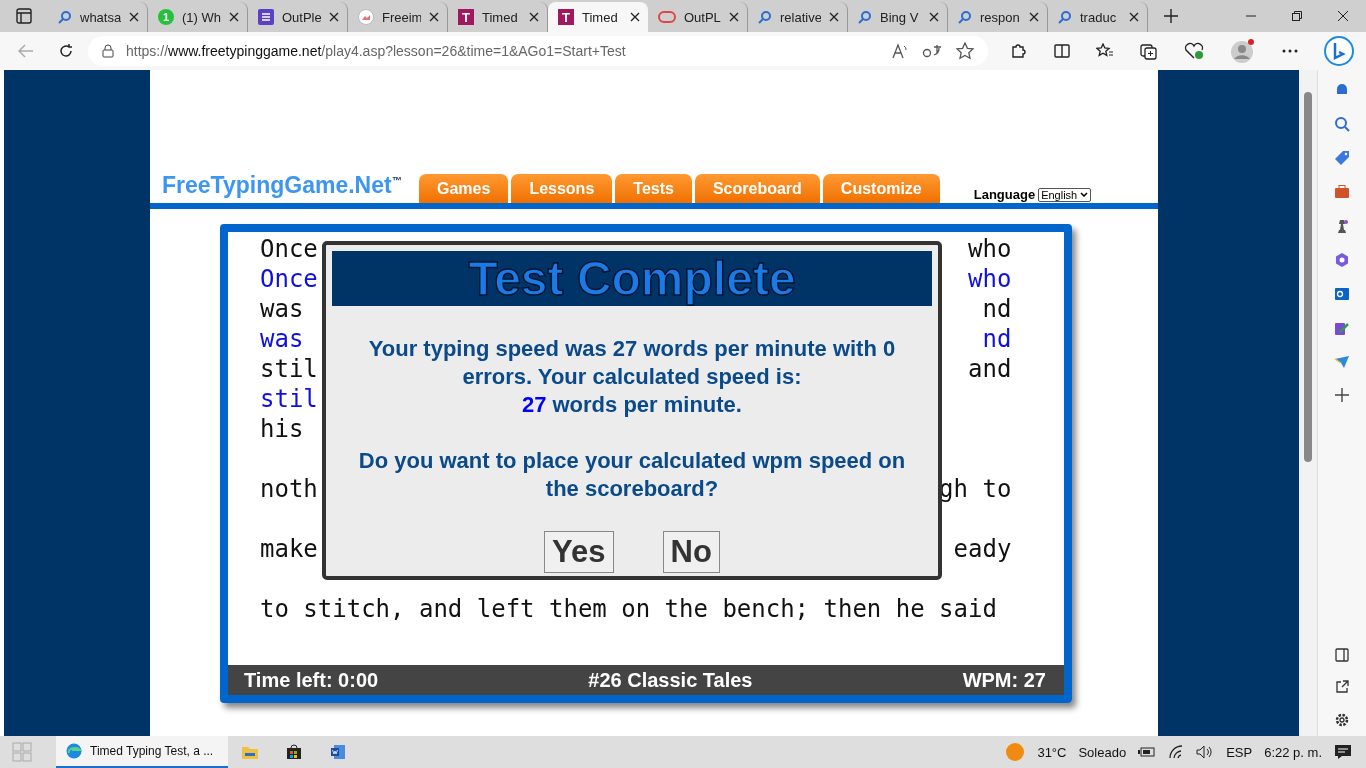 The width and height of the screenshot is (1366, 768). I want to click on folder-icon, so click(250, 752).